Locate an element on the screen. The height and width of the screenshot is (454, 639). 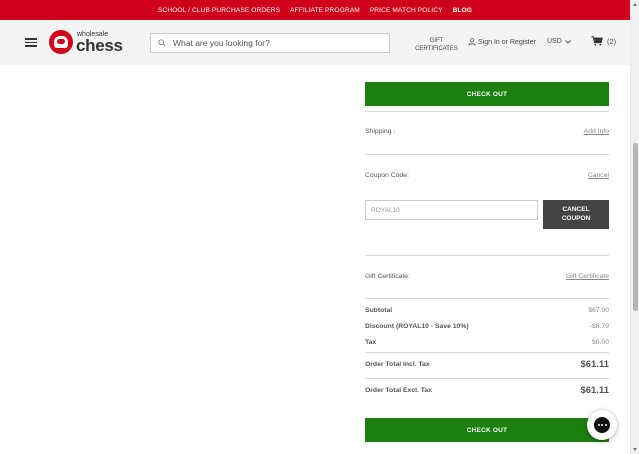
cancel-coupon-button: CANCEL COUPON is located at coordinates (576, 214).